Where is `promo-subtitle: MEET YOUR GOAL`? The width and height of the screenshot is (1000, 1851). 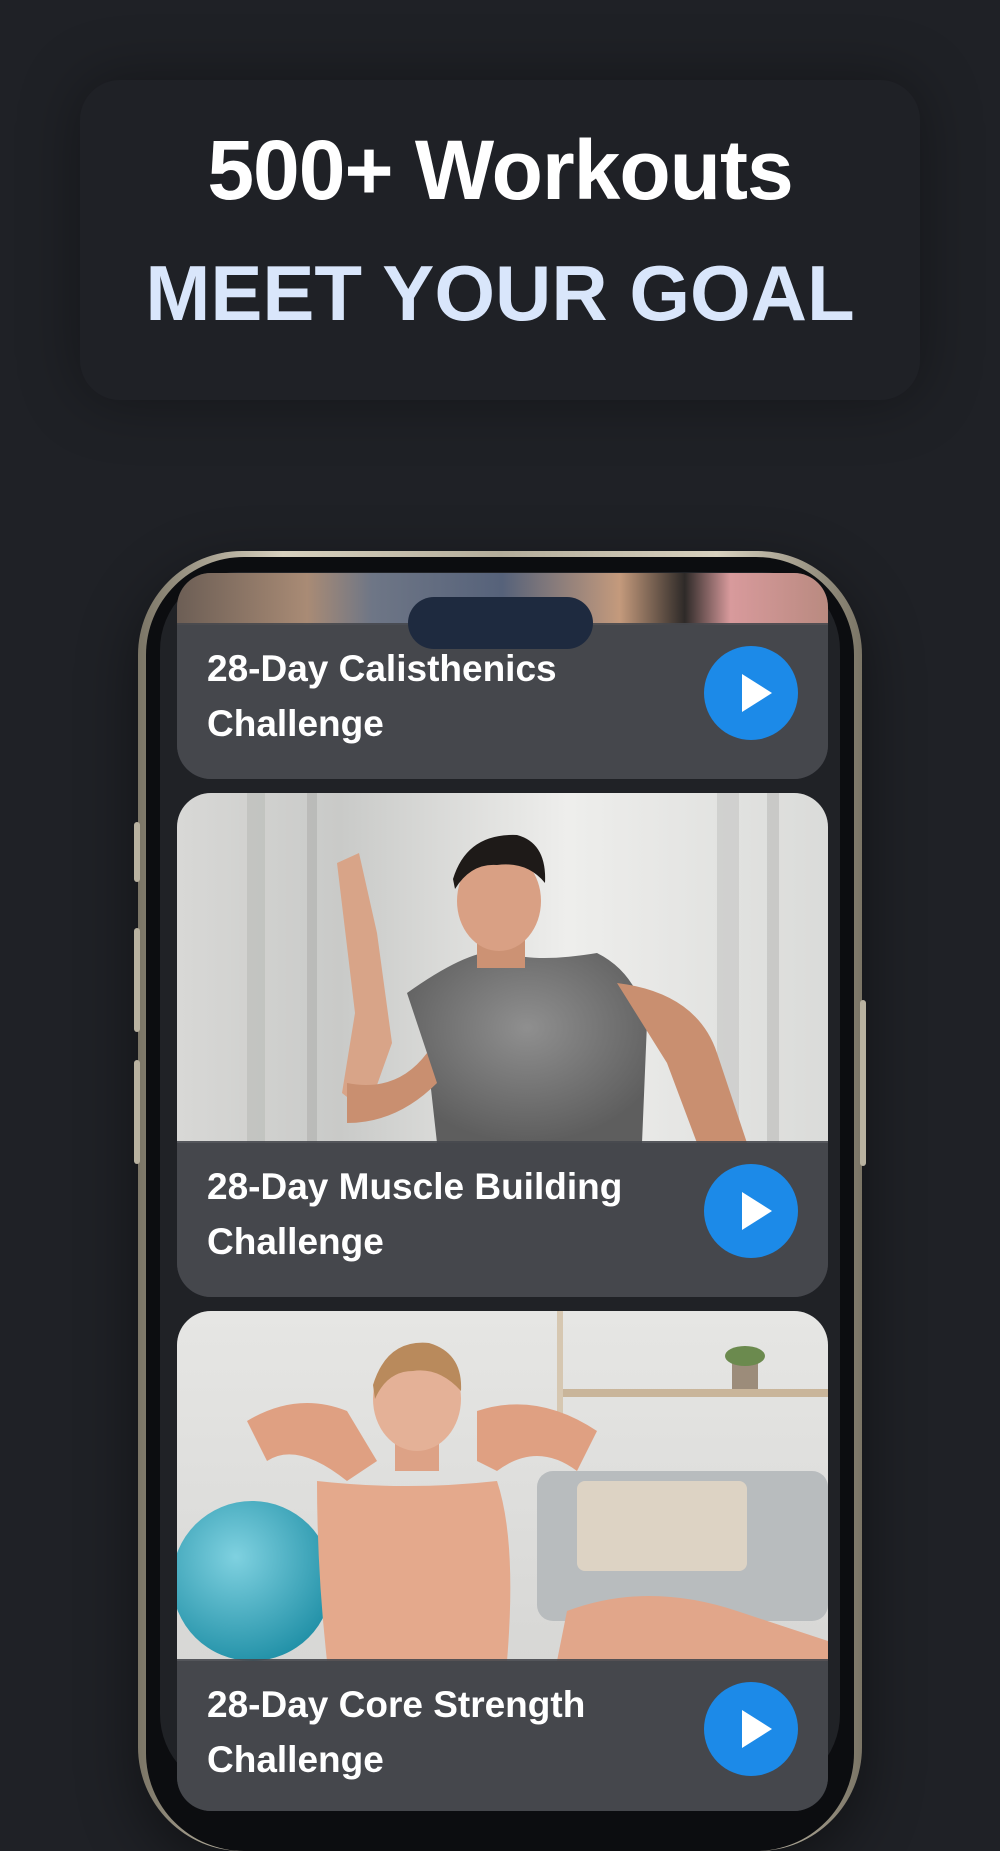
promo-subtitle: MEET YOUR GOAL is located at coordinates (500, 293).